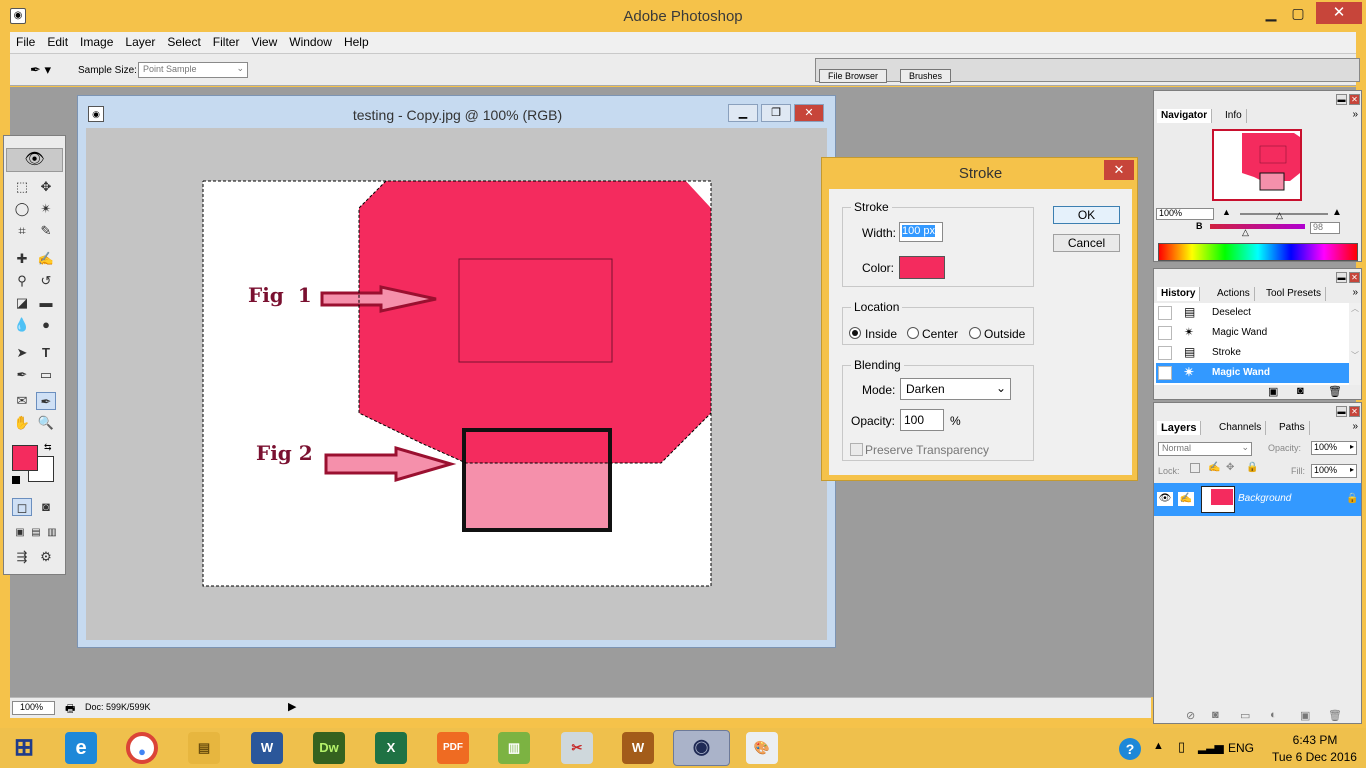  What do you see at coordinates (25, 42) in the screenshot?
I see `menu-file: File` at bounding box center [25, 42].